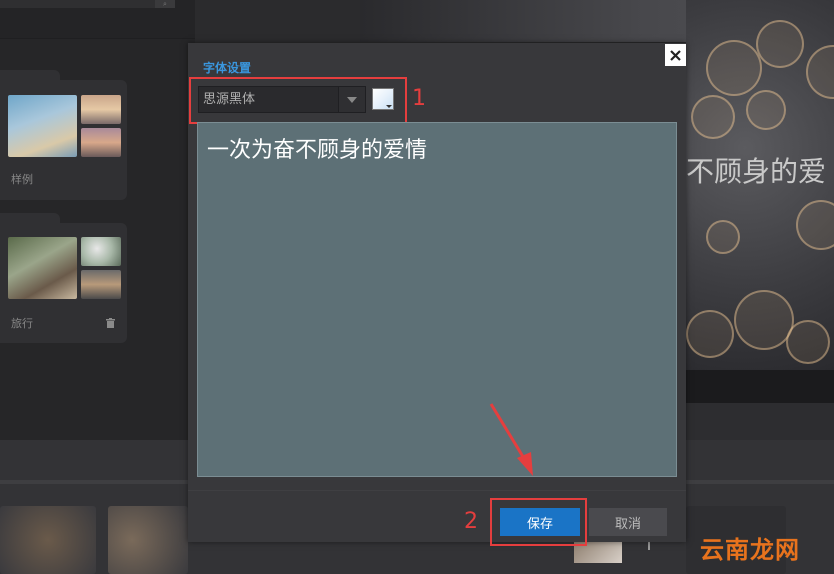 This screenshot has height=574, width=834. I want to click on album-label: 旅行, so click(22, 323).